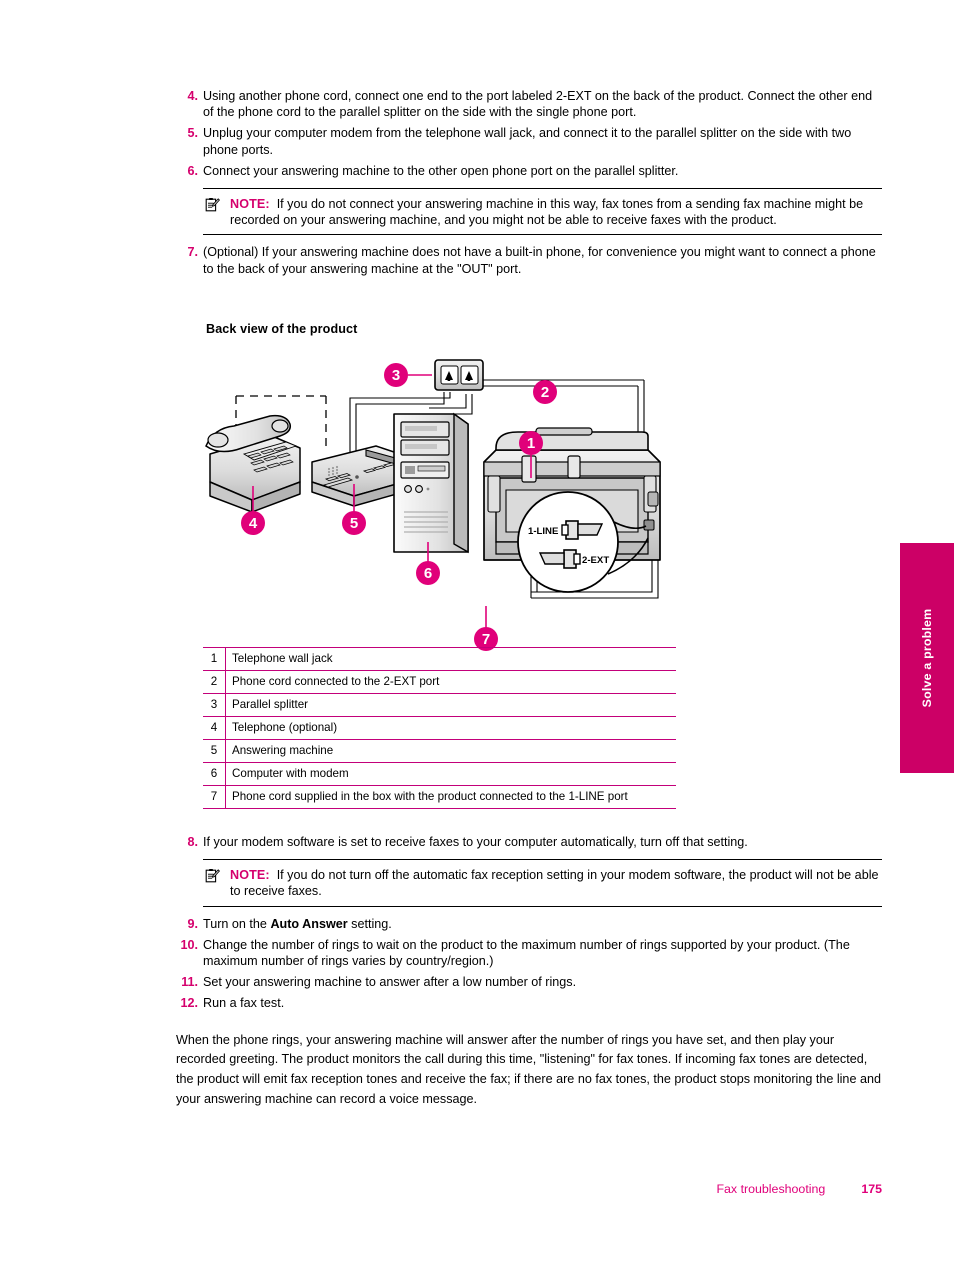 The width and height of the screenshot is (954, 1270). What do you see at coordinates (459, 375) in the screenshot?
I see `parallel-splitter-graphic` at bounding box center [459, 375].